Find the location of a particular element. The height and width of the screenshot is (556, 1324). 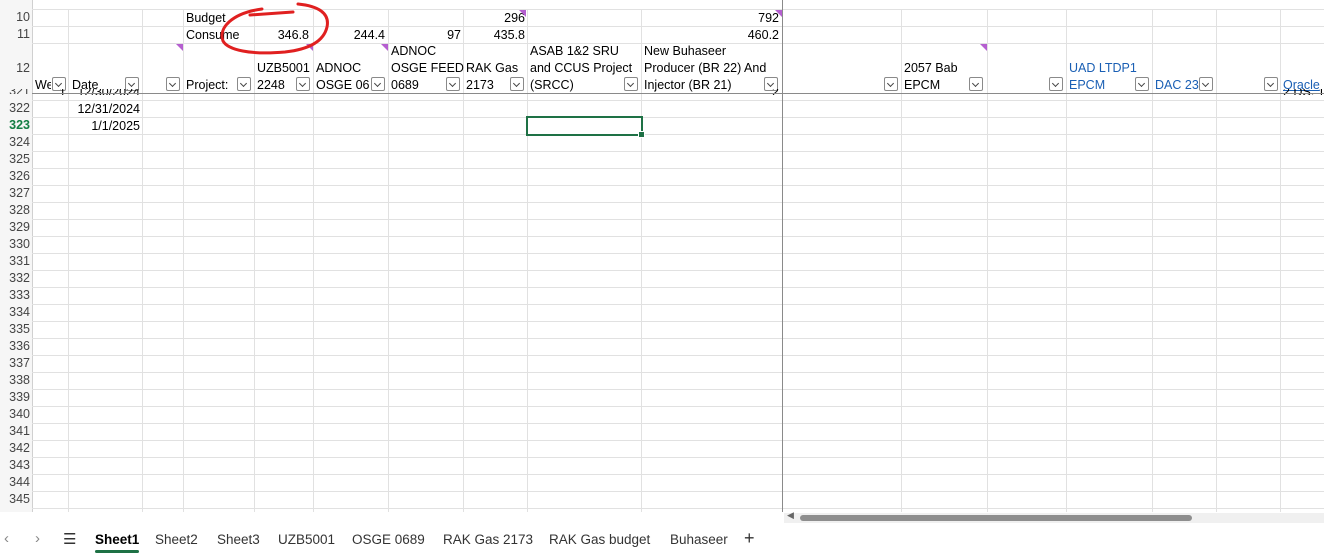

sheet-tab: Sheet1 is located at coordinates (117, 542).